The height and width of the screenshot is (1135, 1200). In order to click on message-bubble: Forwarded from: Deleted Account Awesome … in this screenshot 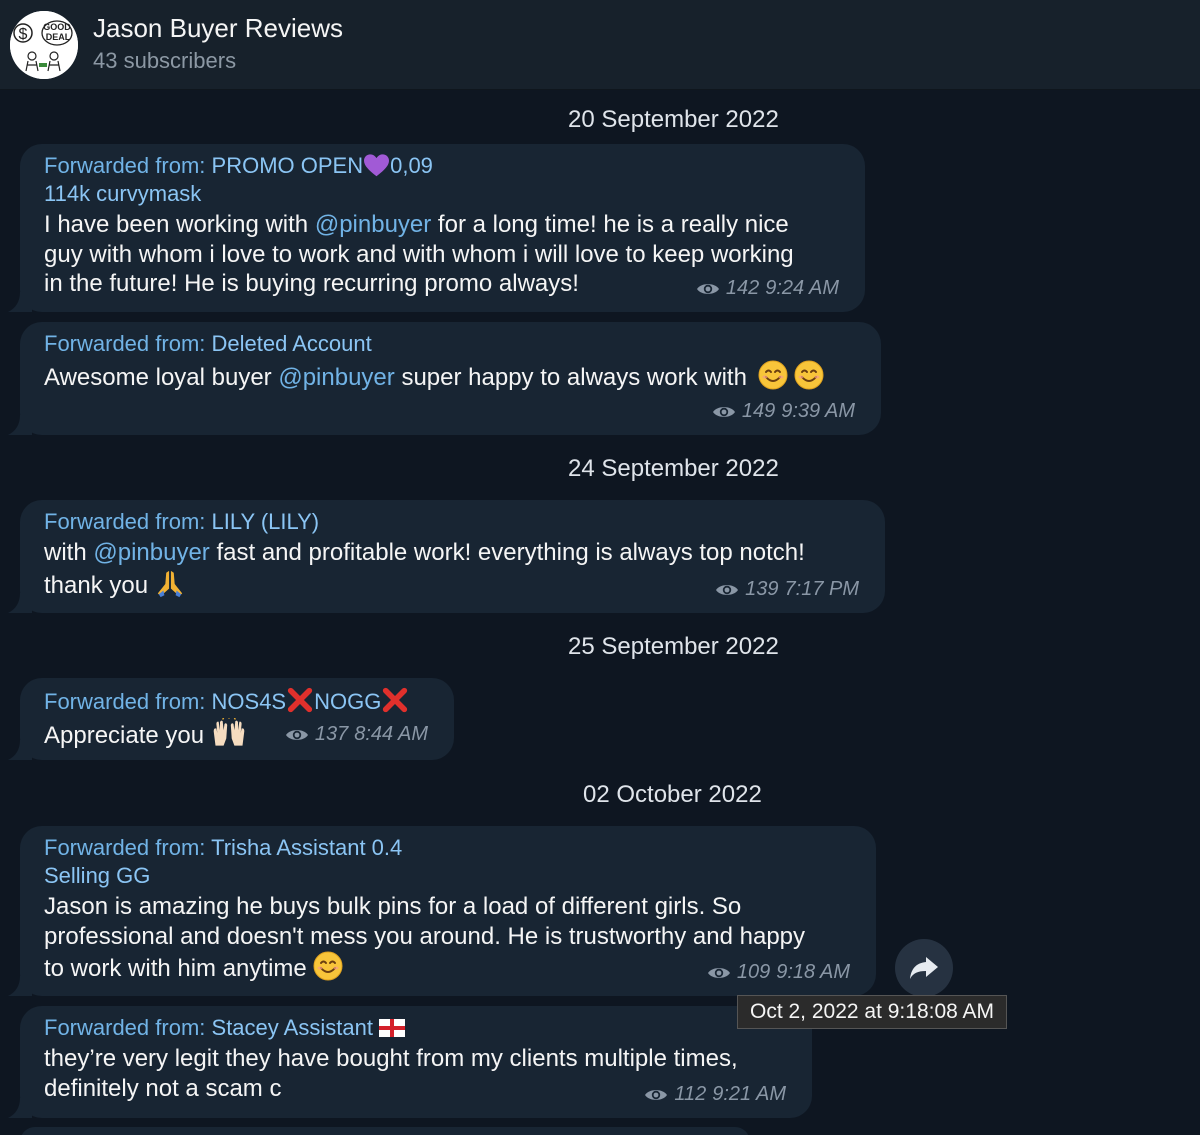, I will do `click(450, 378)`.